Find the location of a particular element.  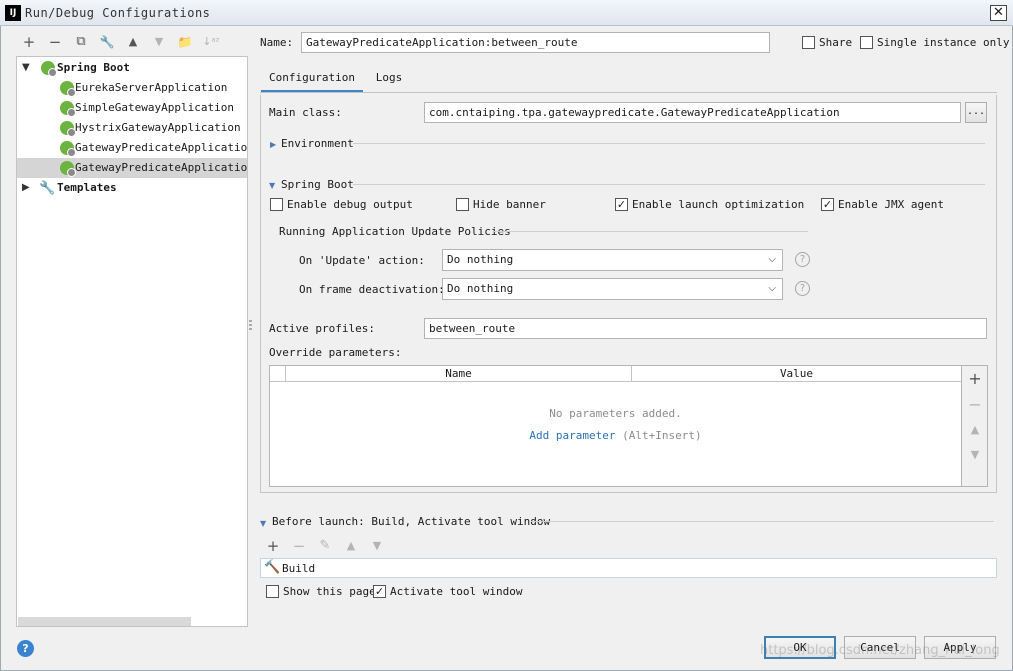

update-policies-title: Running Application Update Policies is located at coordinates (395, 231).